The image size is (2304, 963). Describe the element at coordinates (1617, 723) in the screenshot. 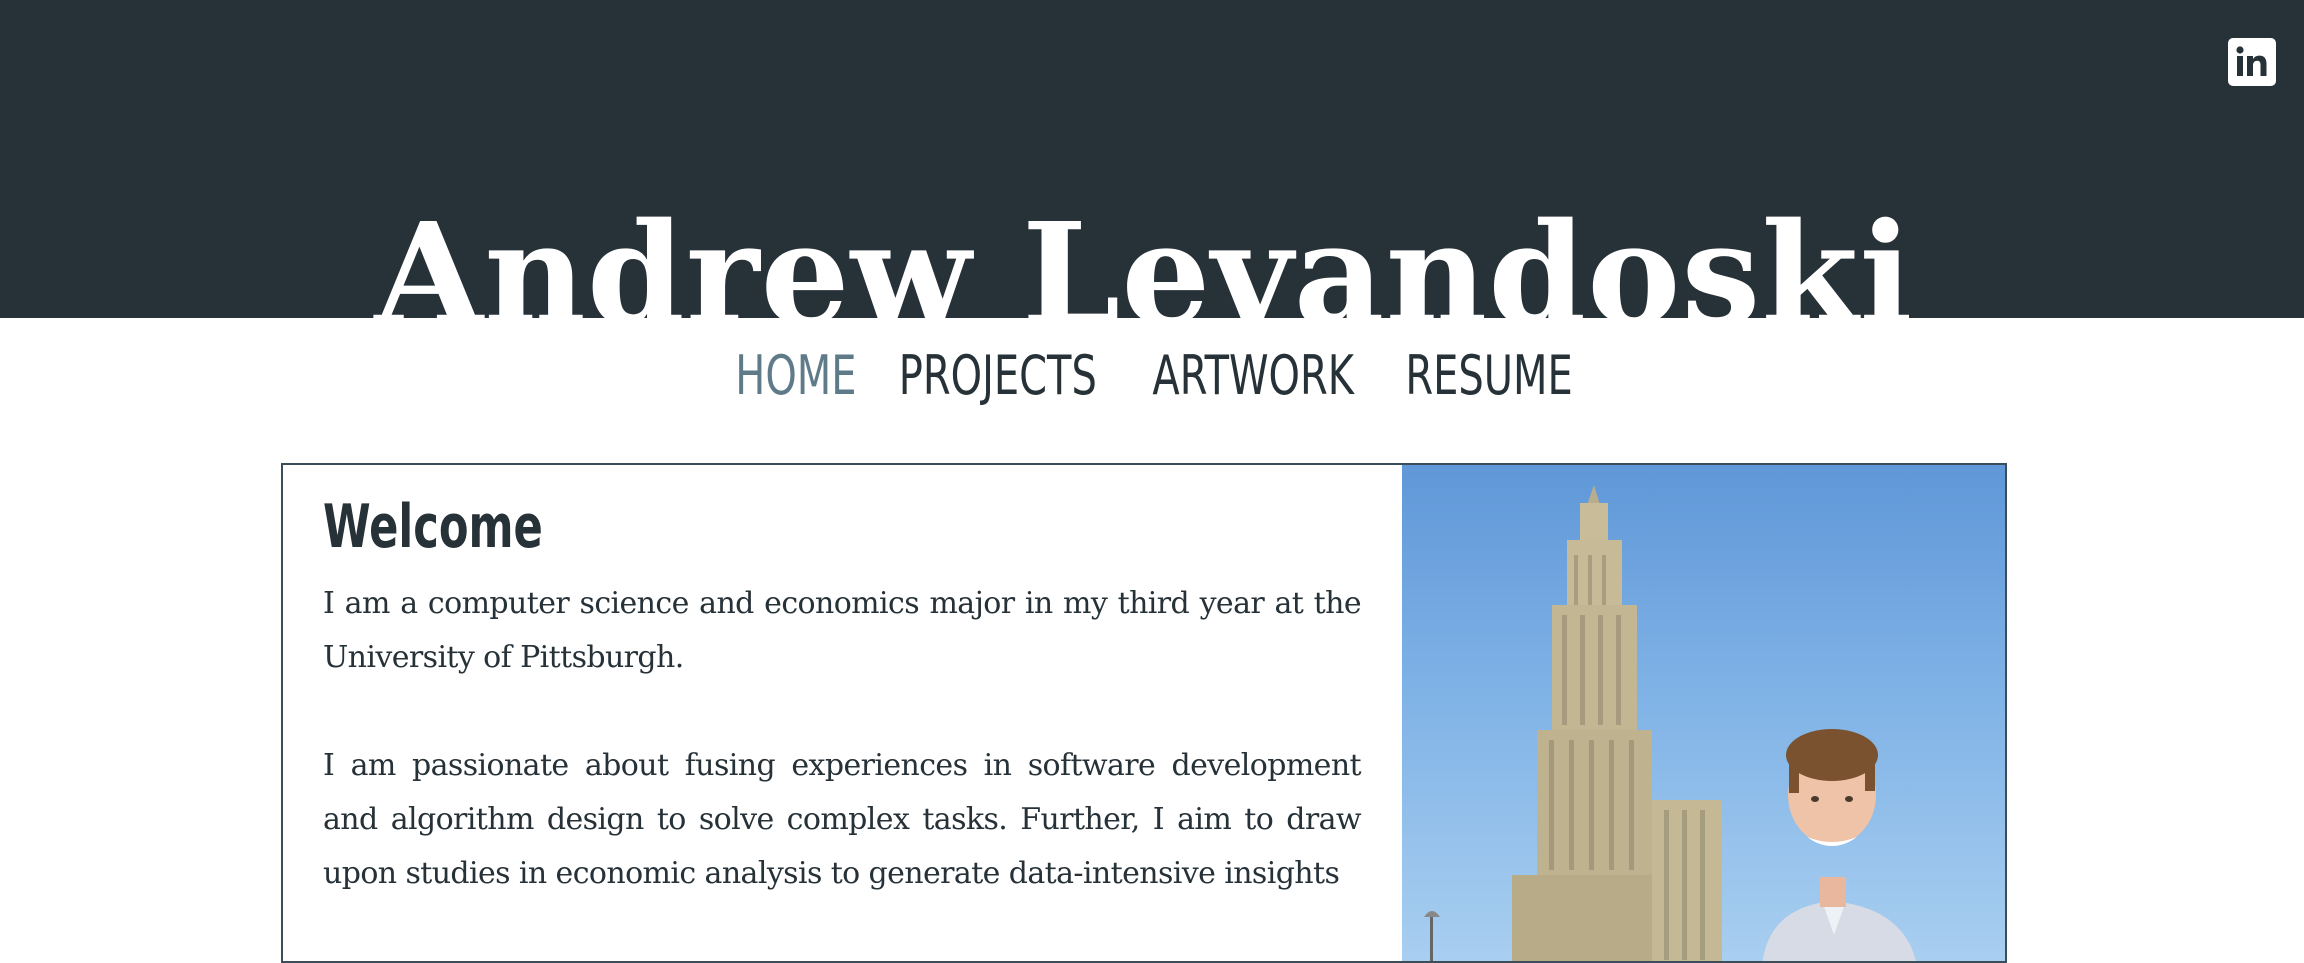

I see `cathedral-tower` at that location.